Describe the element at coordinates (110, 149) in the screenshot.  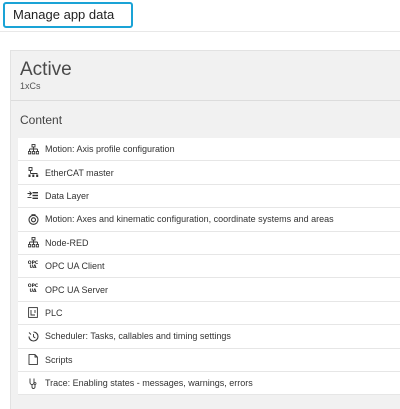
I see `list-item-label: Motion: Axis profile configuration` at that location.